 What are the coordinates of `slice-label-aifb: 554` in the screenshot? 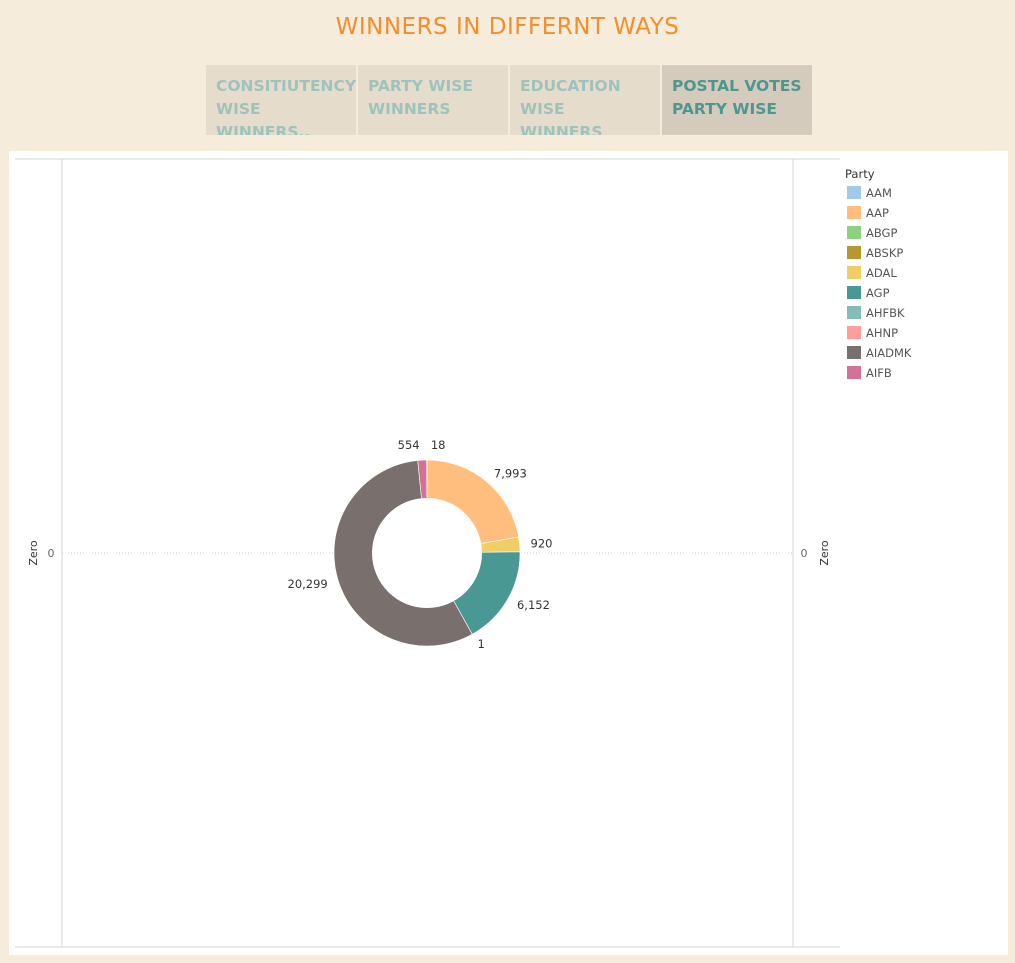 It's located at (409, 445).